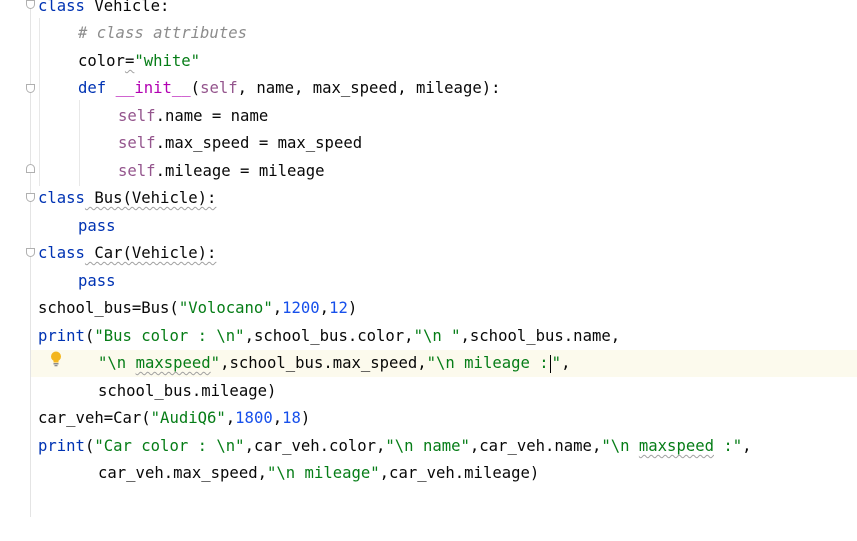 Image resolution: width=857 pixels, height=541 pixels. I want to click on paren: ):, so click(491, 88).